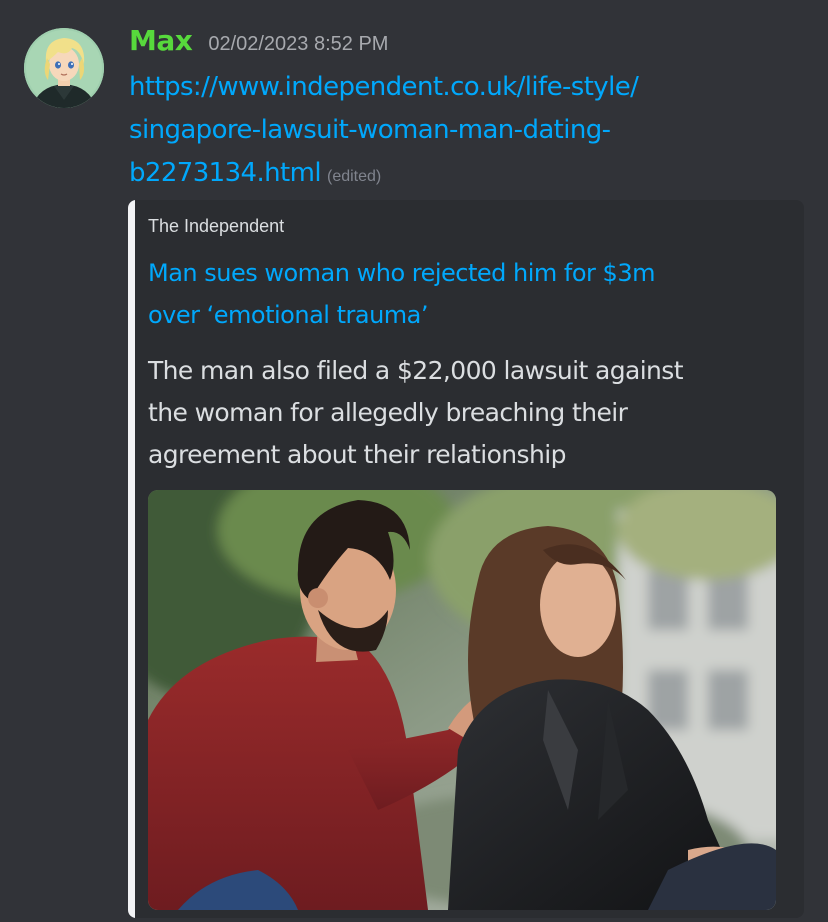 This screenshot has width=828, height=922. What do you see at coordinates (225, 173) in the screenshot?
I see `link-line-text: b2273134.html` at bounding box center [225, 173].